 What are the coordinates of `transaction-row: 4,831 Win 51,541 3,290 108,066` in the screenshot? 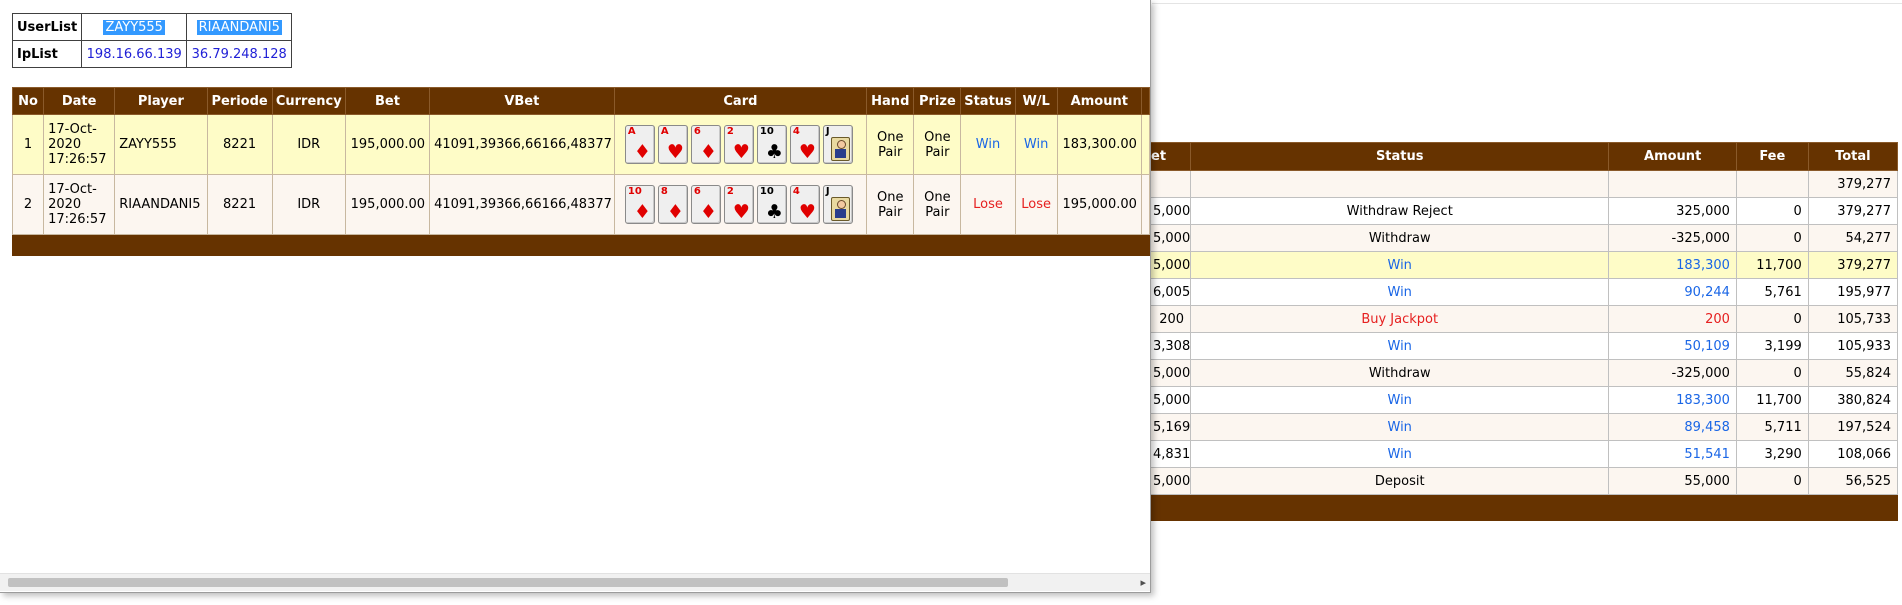 It's located at (1522, 454).